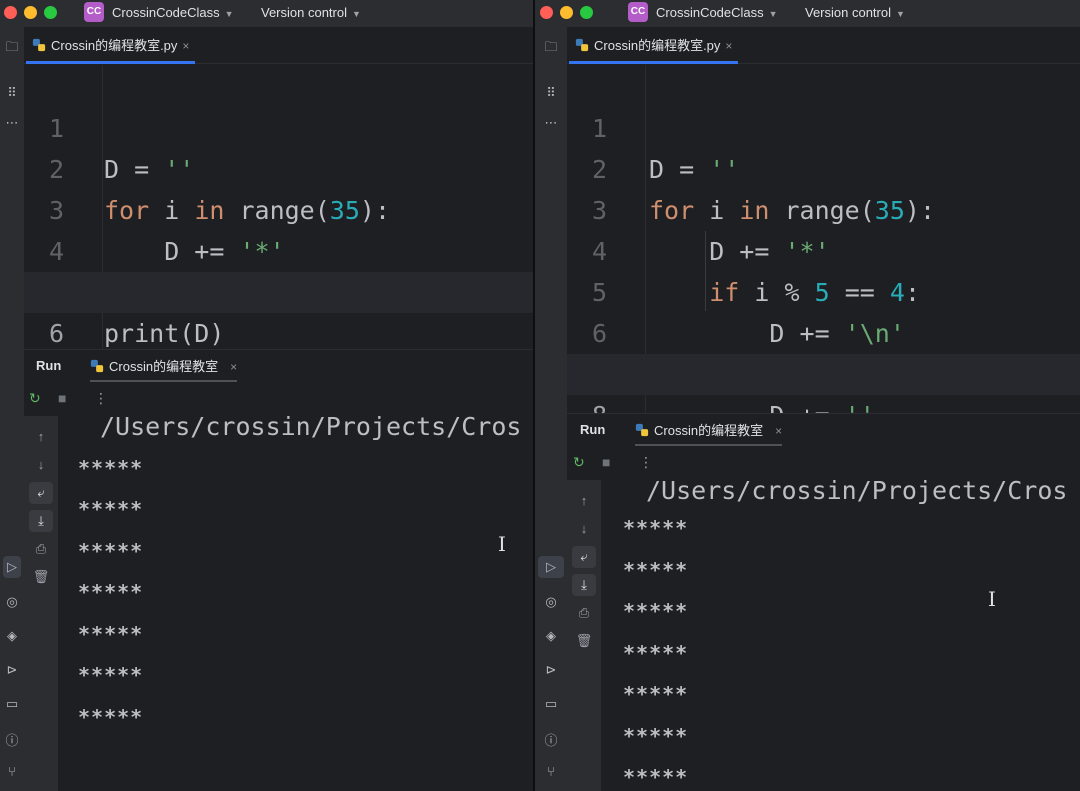  Describe the element at coordinates (900, 14) in the screenshot. I see `chevron-down-icon: ▼` at that location.